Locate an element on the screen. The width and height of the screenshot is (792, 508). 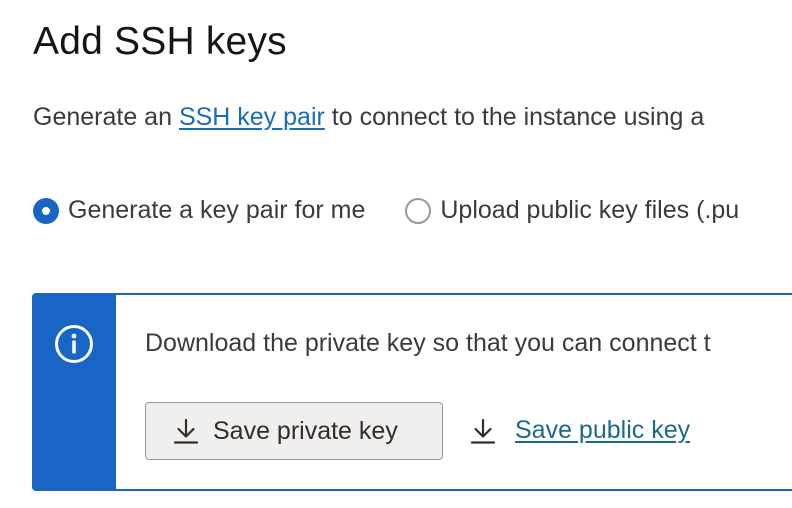
radio-upload-label: Upload public key files (.pu is located at coordinates (590, 210).